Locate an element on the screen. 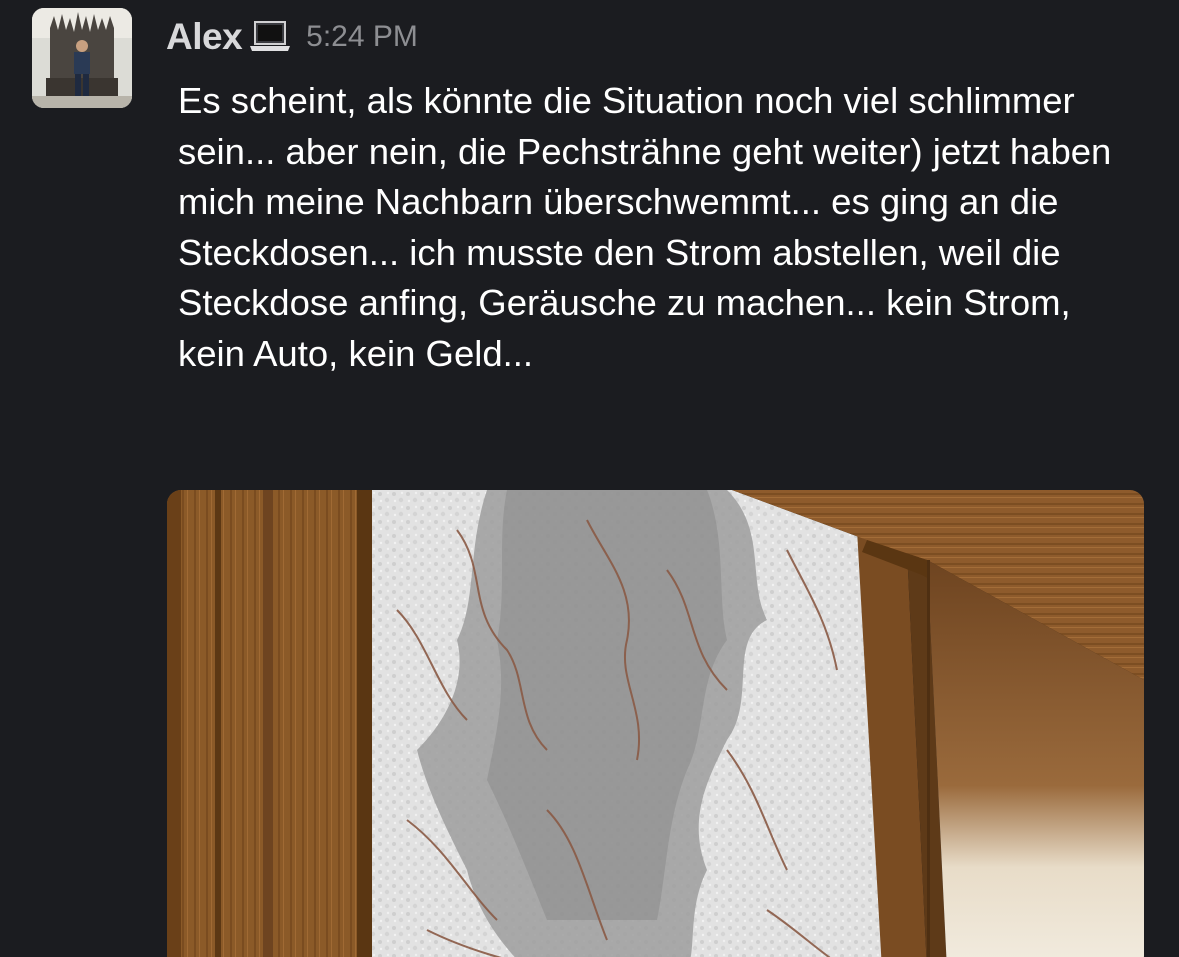 The height and width of the screenshot is (957, 1179). avatar is located at coordinates (82, 58).